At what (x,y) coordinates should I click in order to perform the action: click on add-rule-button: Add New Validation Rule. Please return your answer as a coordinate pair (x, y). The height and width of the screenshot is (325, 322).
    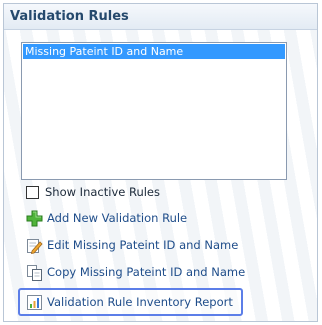
    Looking at the image, I should click on (106, 218).